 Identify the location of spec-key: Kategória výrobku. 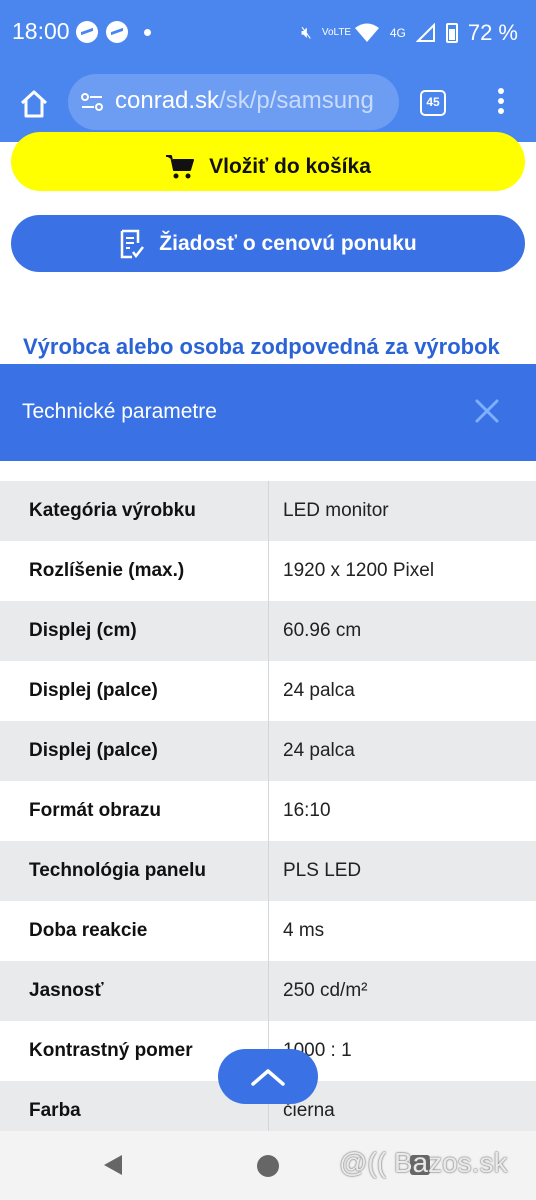
(112, 510).